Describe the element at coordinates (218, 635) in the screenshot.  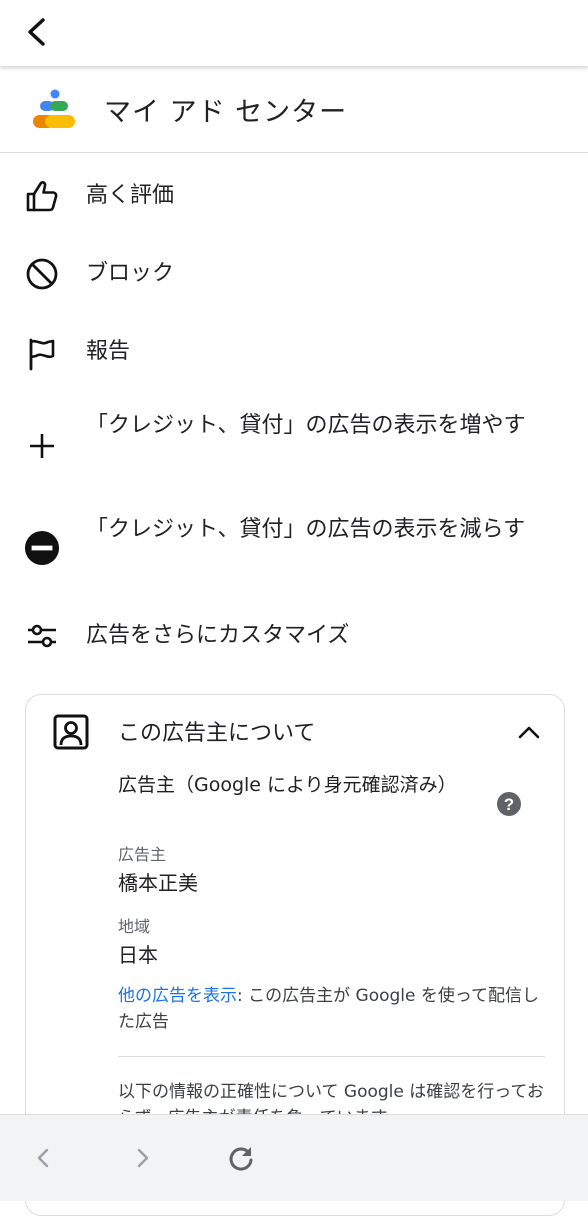
I see `menu-item-label: 広告をさらにカスタマイズ` at that location.